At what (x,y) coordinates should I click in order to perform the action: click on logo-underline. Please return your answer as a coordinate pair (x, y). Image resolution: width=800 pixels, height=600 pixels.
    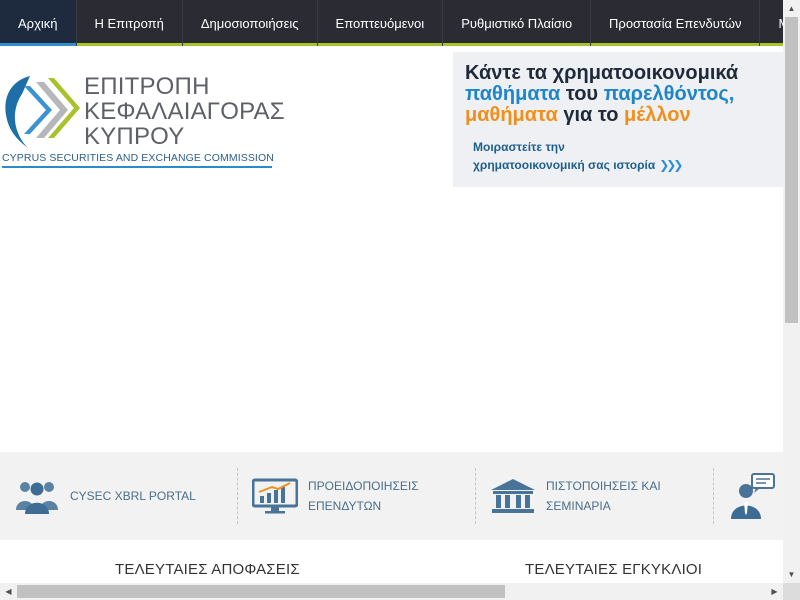
    Looking at the image, I should click on (137, 167).